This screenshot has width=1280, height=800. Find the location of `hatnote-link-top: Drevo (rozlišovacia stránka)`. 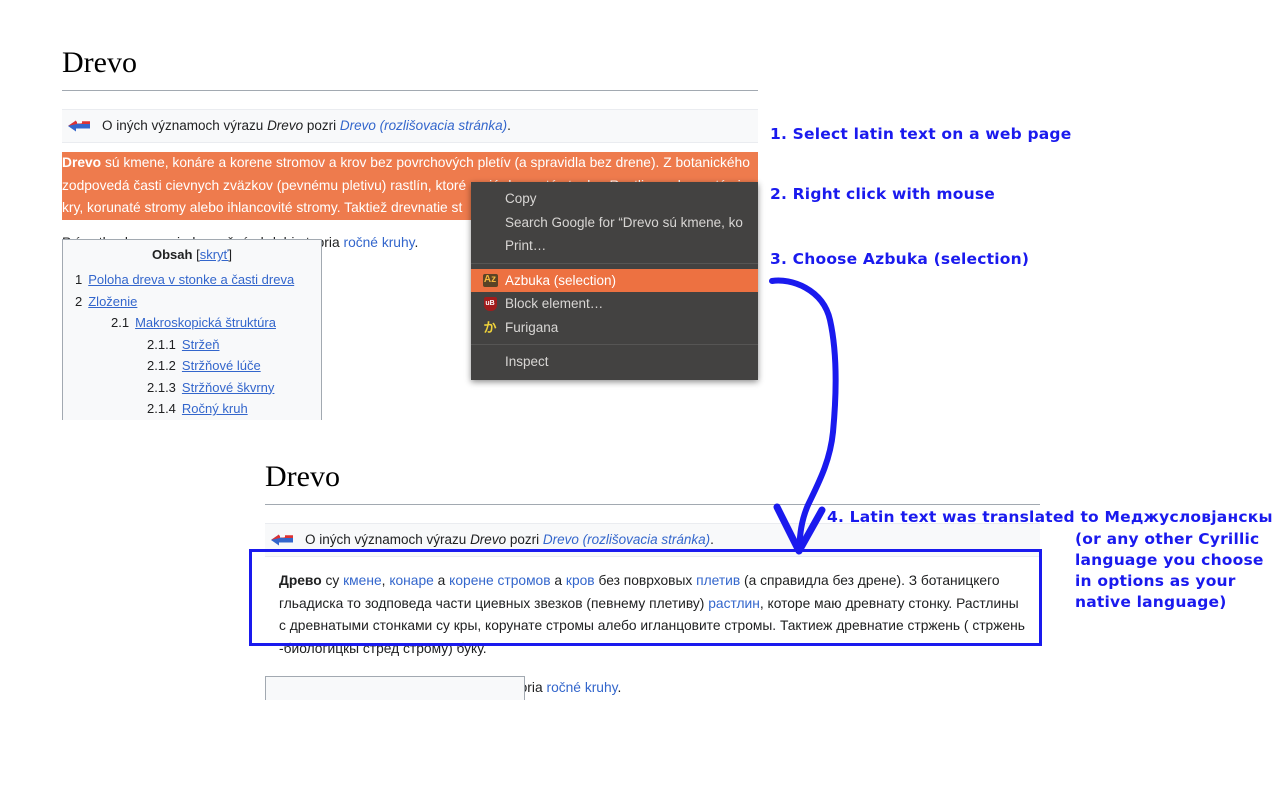

hatnote-link-top: Drevo (rozlišovacia stránka) is located at coordinates (423, 125).